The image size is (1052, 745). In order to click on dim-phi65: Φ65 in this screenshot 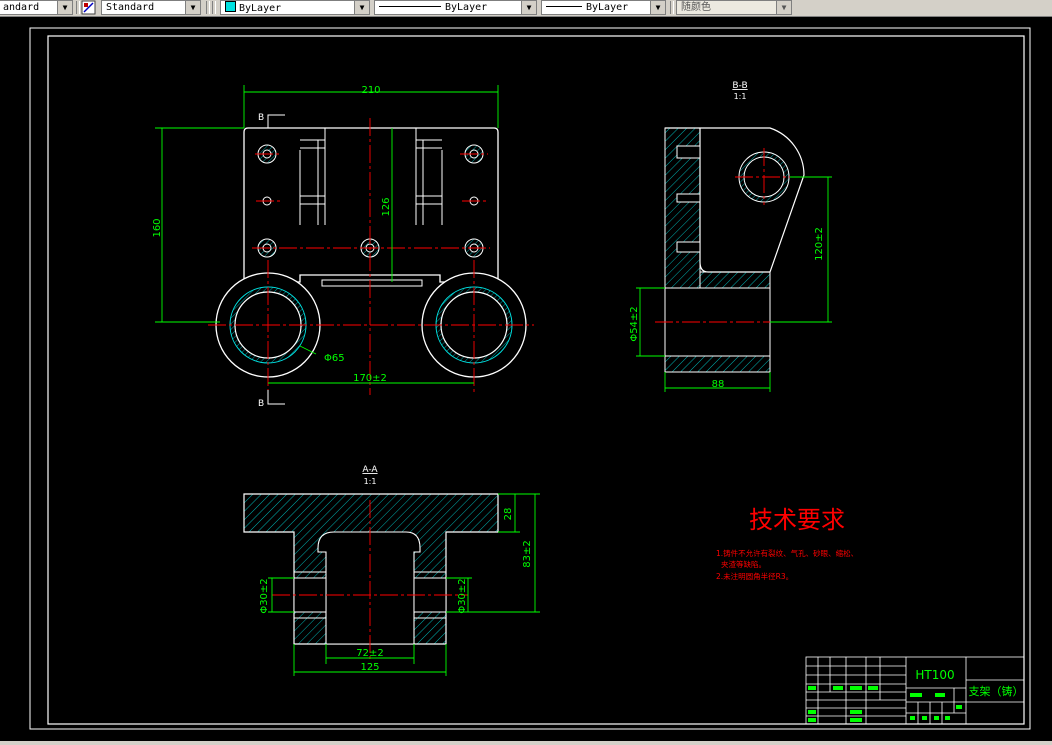, I will do `click(334, 358)`.